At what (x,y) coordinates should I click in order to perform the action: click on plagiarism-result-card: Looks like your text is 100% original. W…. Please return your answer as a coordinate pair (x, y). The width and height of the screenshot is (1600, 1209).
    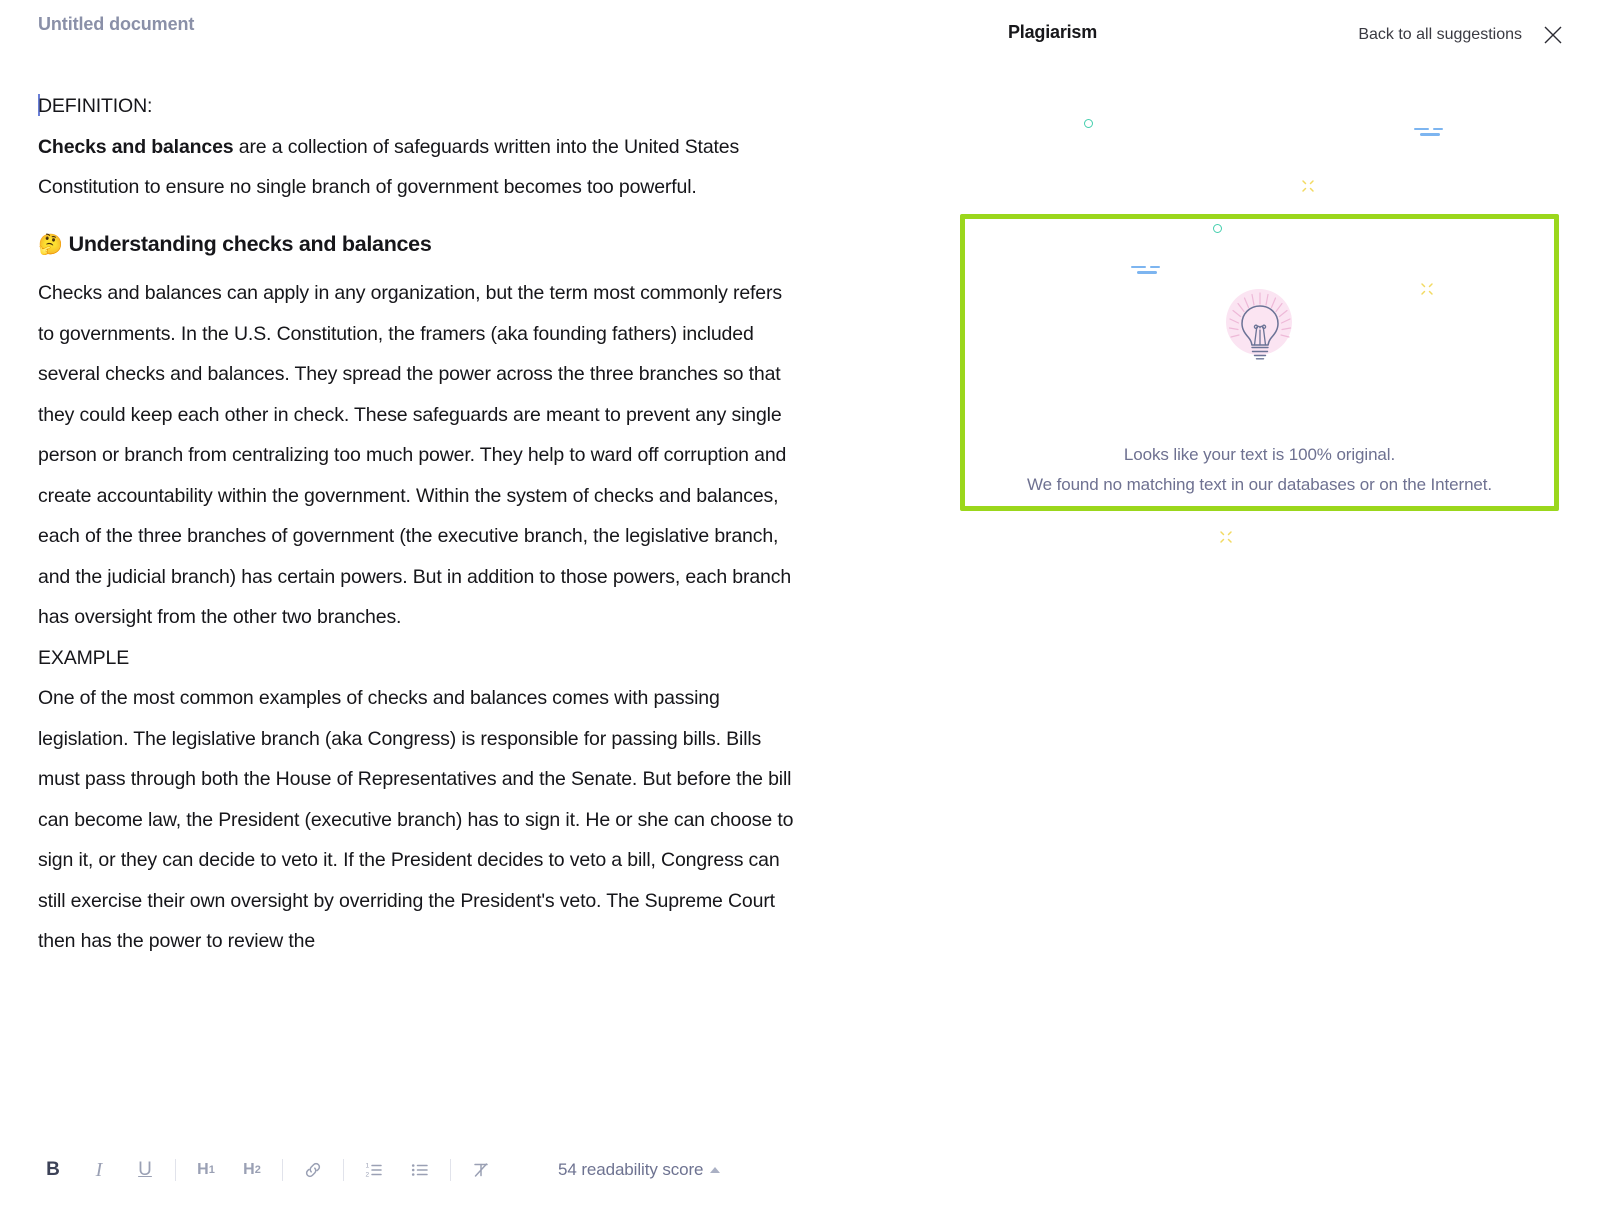
    Looking at the image, I should click on (1259, 362).